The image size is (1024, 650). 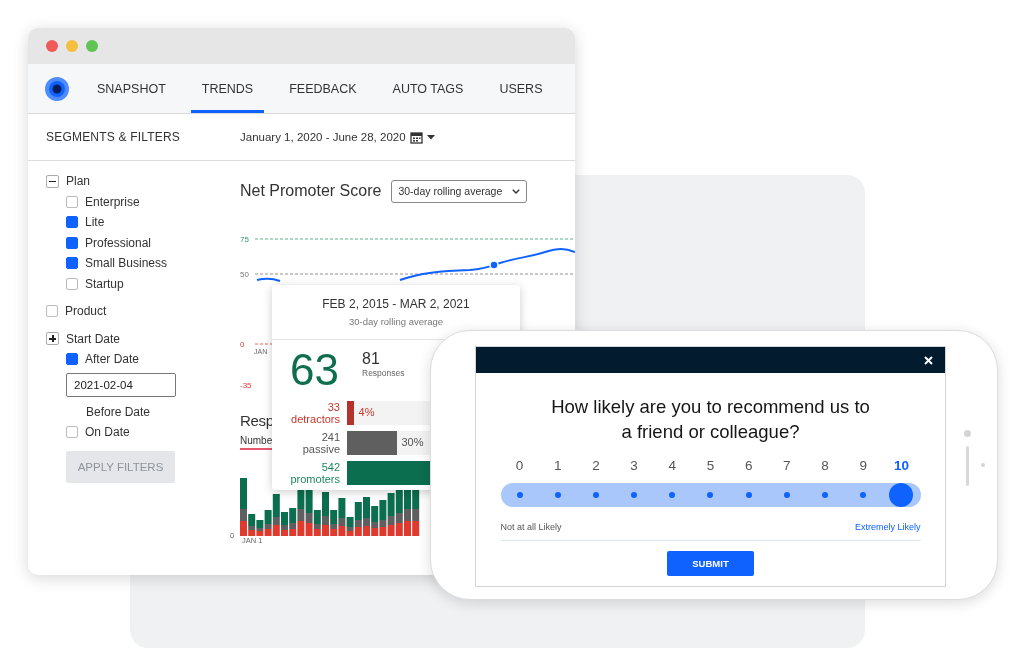 What do you see at coordinates (983, 465) in the screenshot?
I see `sensor-dot` at bounding box center [983, 465].